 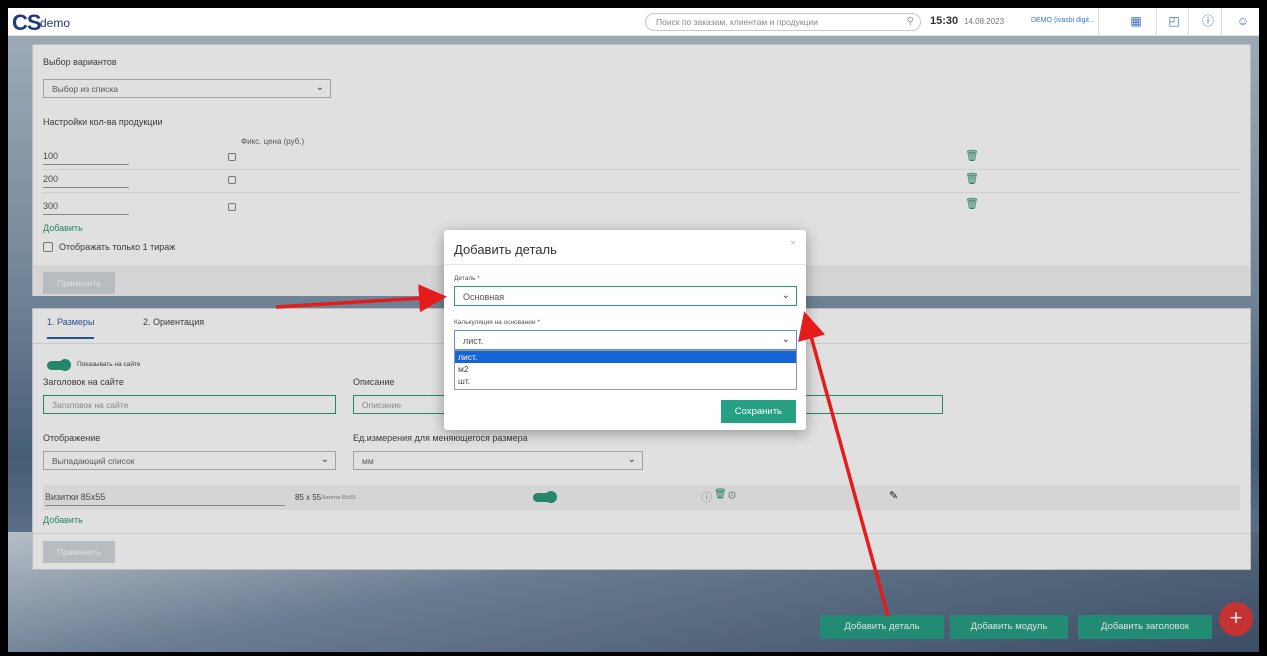 What do you see at coordinates (505, 249) in the screenshot?
I see `modal-title: Добавить деталь` at bounding box center [505, 249].